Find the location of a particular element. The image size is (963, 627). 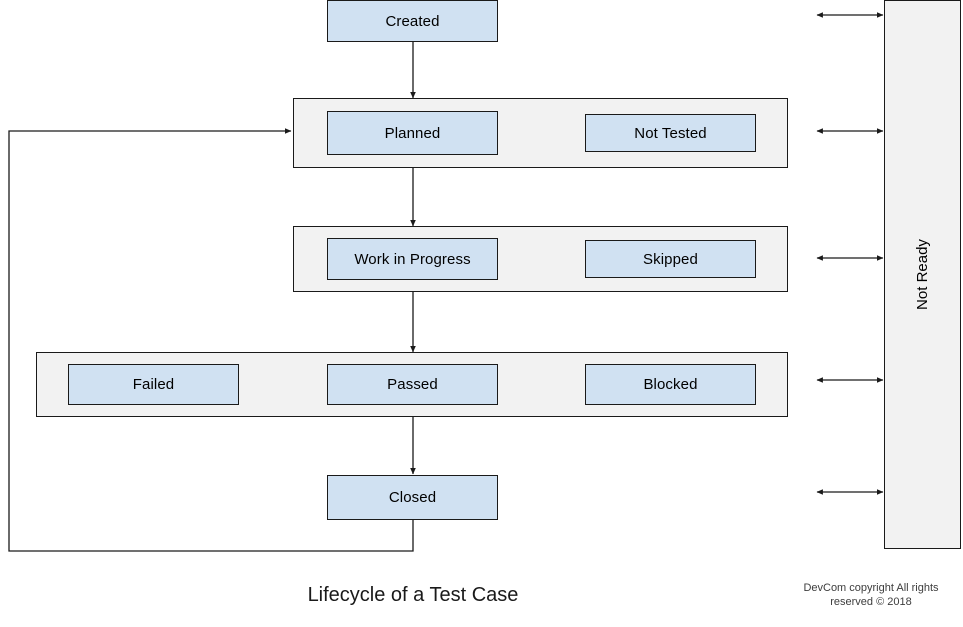

state-box-failed: Failed is located at coordinates (153, 384).